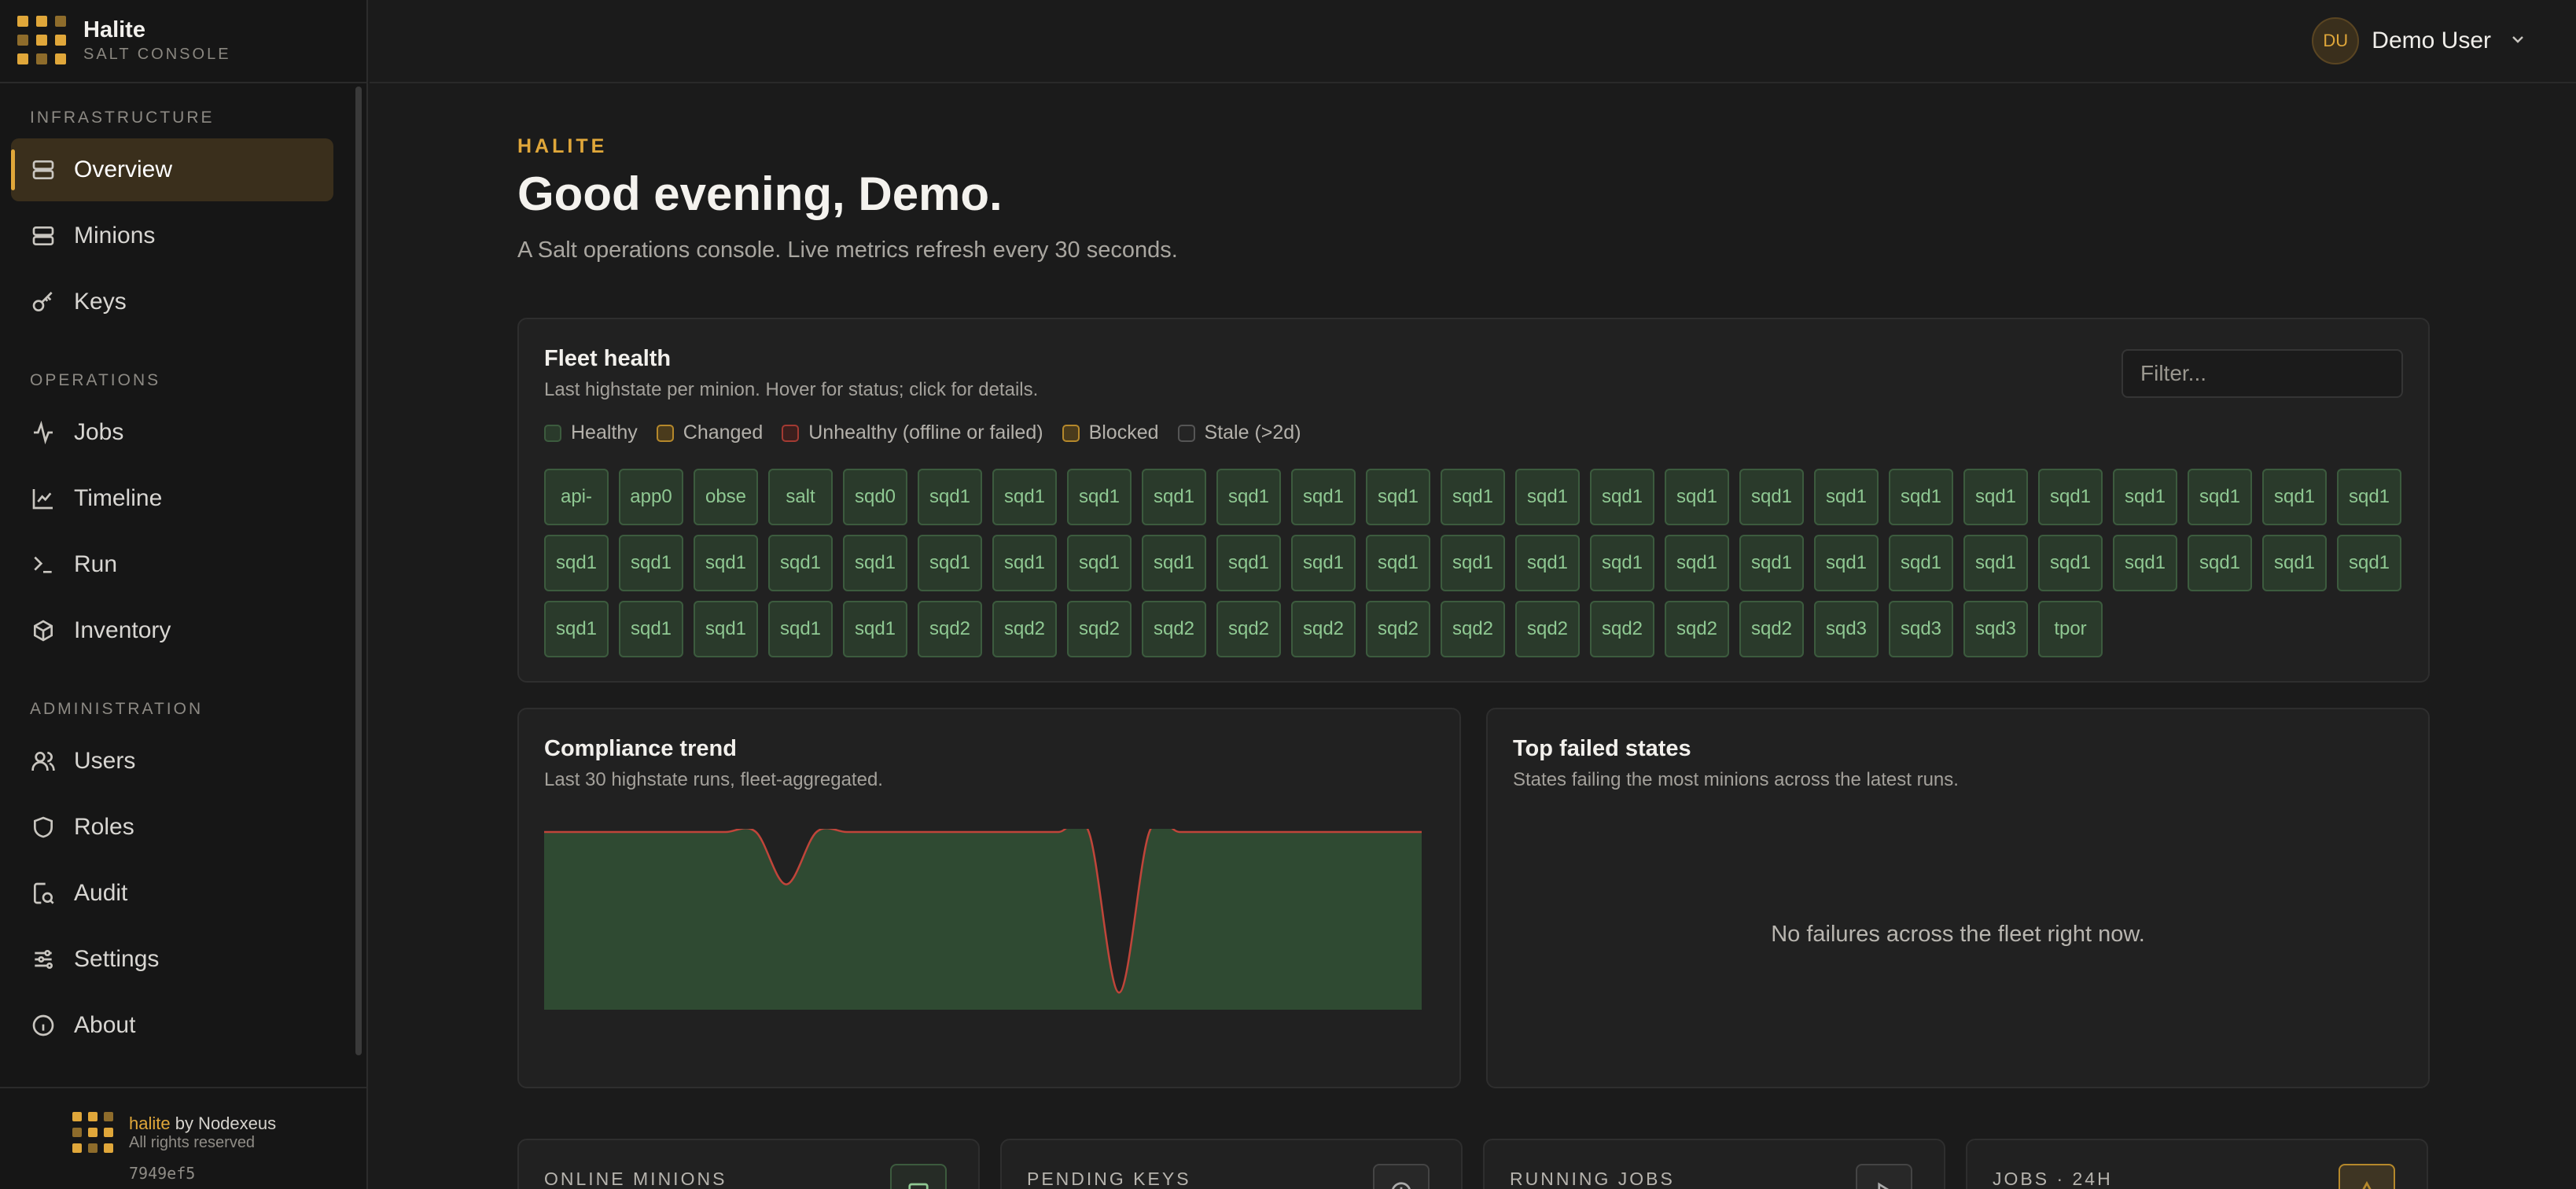 The image size is (2576, 1189). I want to click on stat-card-pending-keys: PENDING KEYS, so click(1232, 1164).